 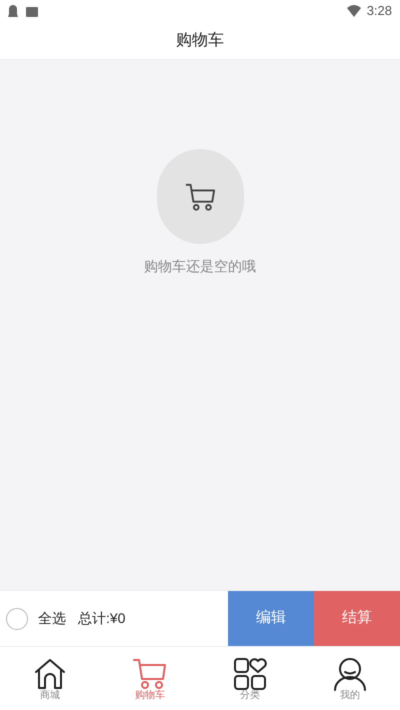 What do you see at coordinates (17, 619) in the screenshot?
I see `select-all-checkbox` at bounding box center [17, 619].